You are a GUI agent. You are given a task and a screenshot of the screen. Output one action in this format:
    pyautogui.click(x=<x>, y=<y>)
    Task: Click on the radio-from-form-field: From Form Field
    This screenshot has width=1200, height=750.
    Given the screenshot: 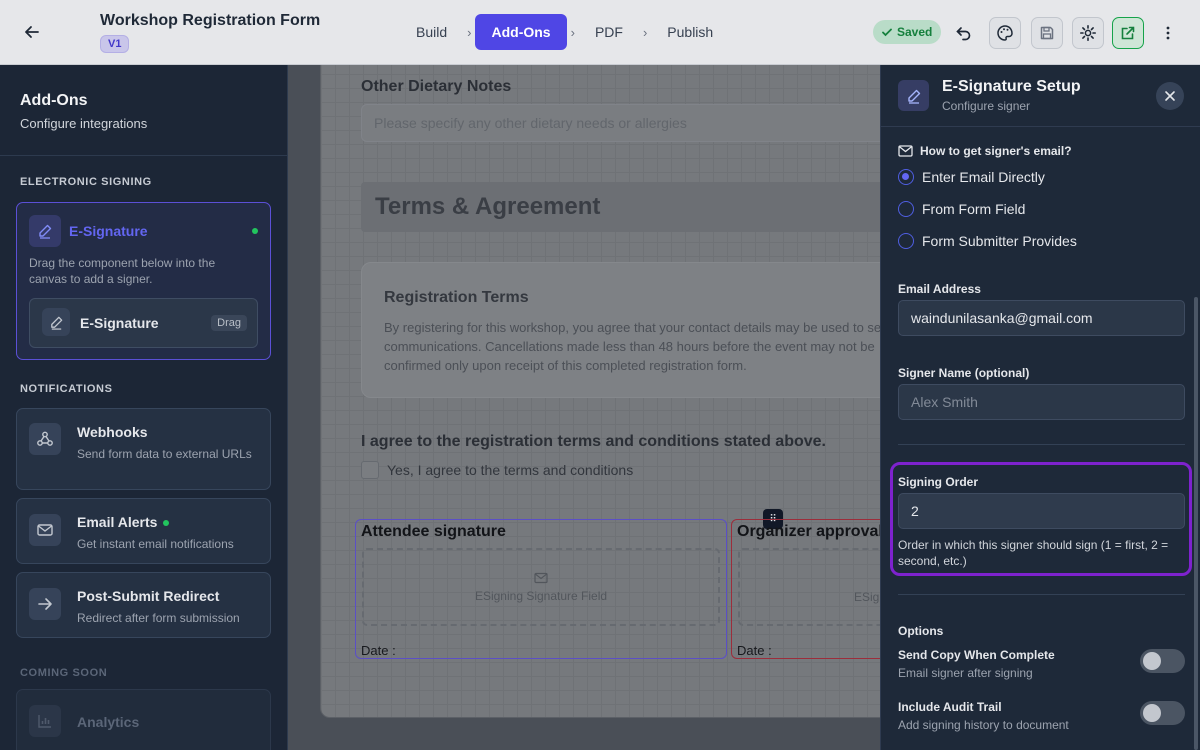 What is the action you would take?
    pyautogui.click(x=961, y=209)
    